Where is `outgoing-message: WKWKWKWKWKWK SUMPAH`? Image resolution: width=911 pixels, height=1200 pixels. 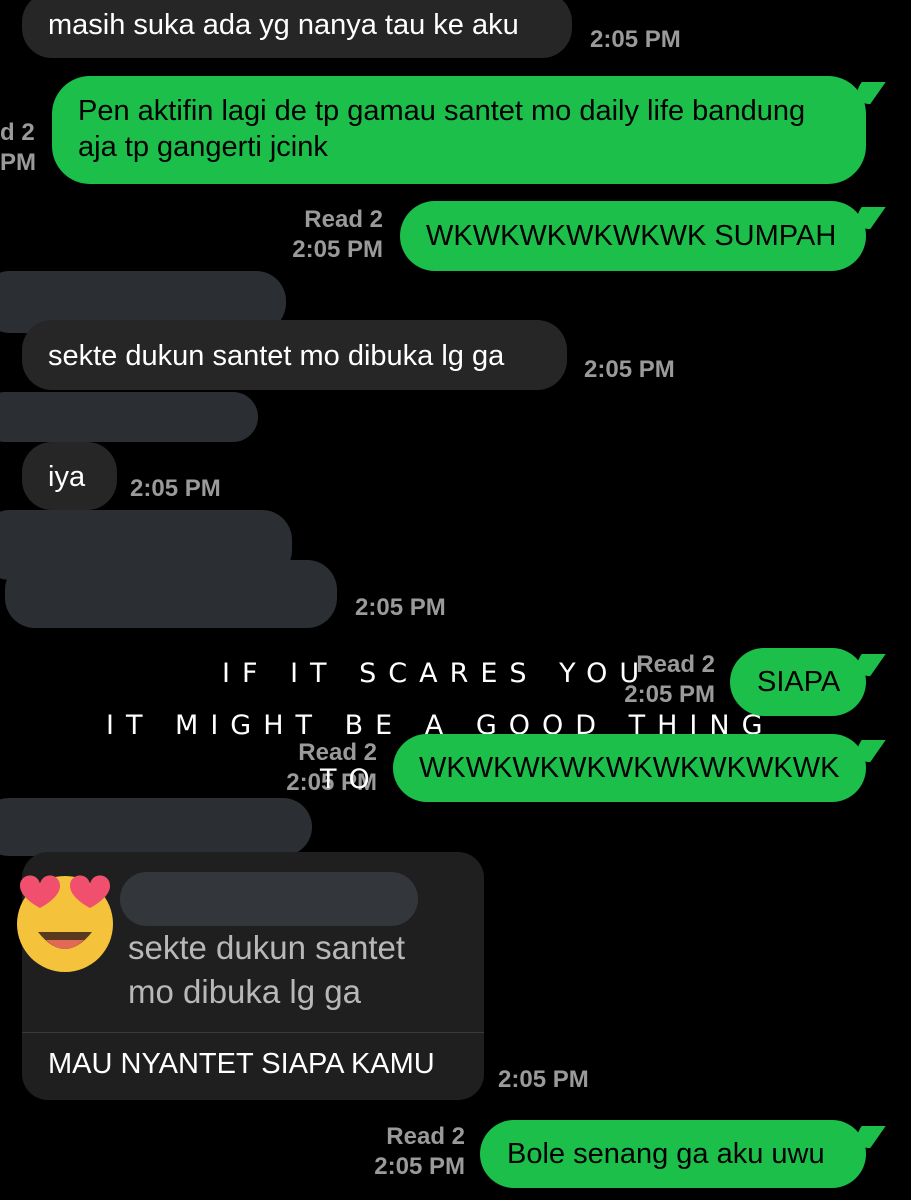 outgoing-message: WKWKWKWKWKWK SUMPAH is located at coordinates (633, 236).